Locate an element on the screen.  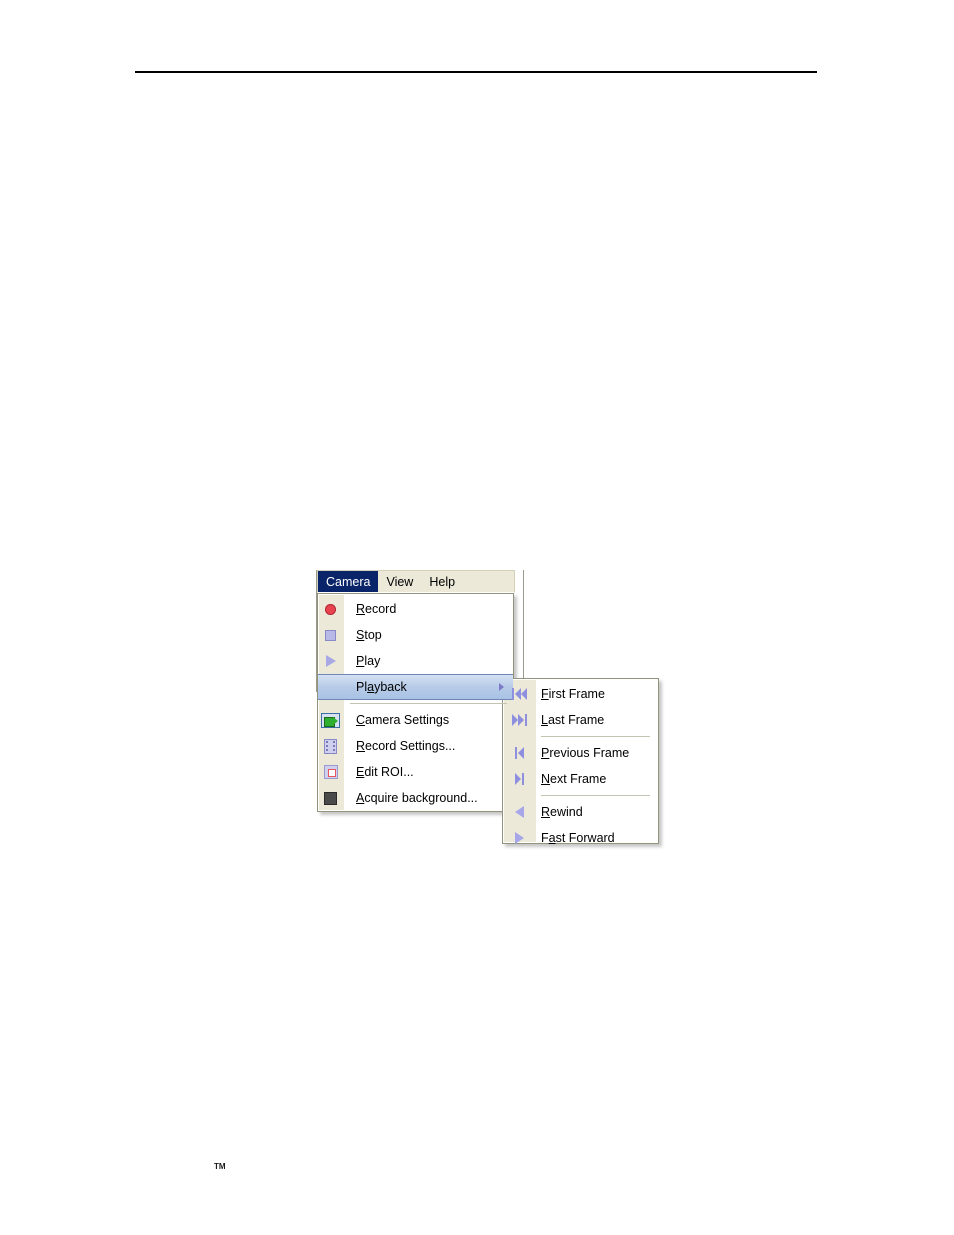
menubar-item-help: Help is located at coordinates (442, 581).